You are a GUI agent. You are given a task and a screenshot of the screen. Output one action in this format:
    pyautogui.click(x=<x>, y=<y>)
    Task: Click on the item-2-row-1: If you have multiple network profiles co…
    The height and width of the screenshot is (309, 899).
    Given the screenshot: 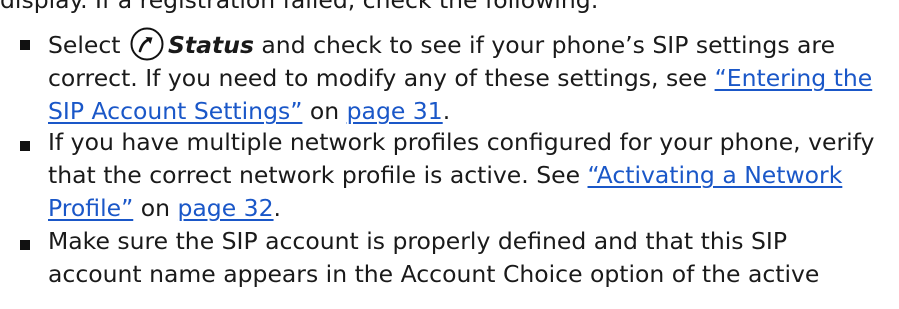 What is the action you would take?
    pyautogui.click(x=470, y=142)
    